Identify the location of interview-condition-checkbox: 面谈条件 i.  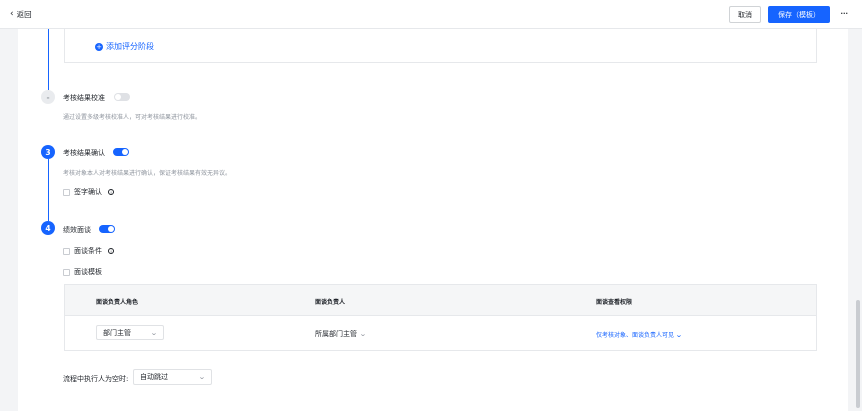
(88, 251).